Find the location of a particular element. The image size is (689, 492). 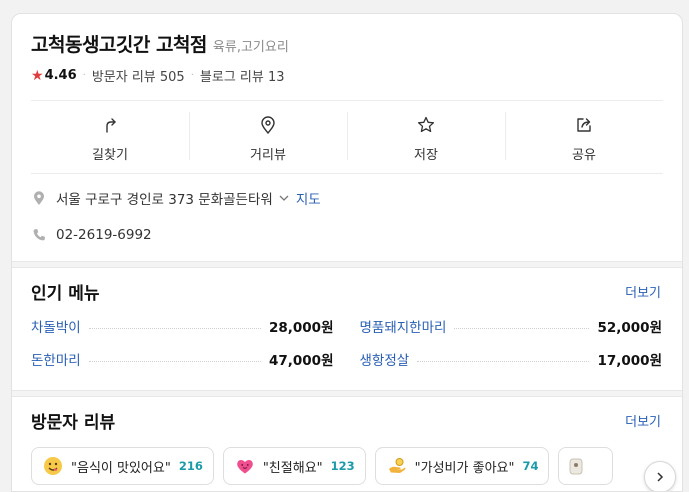

yum-face-icon is located at coordinates (53, 466).